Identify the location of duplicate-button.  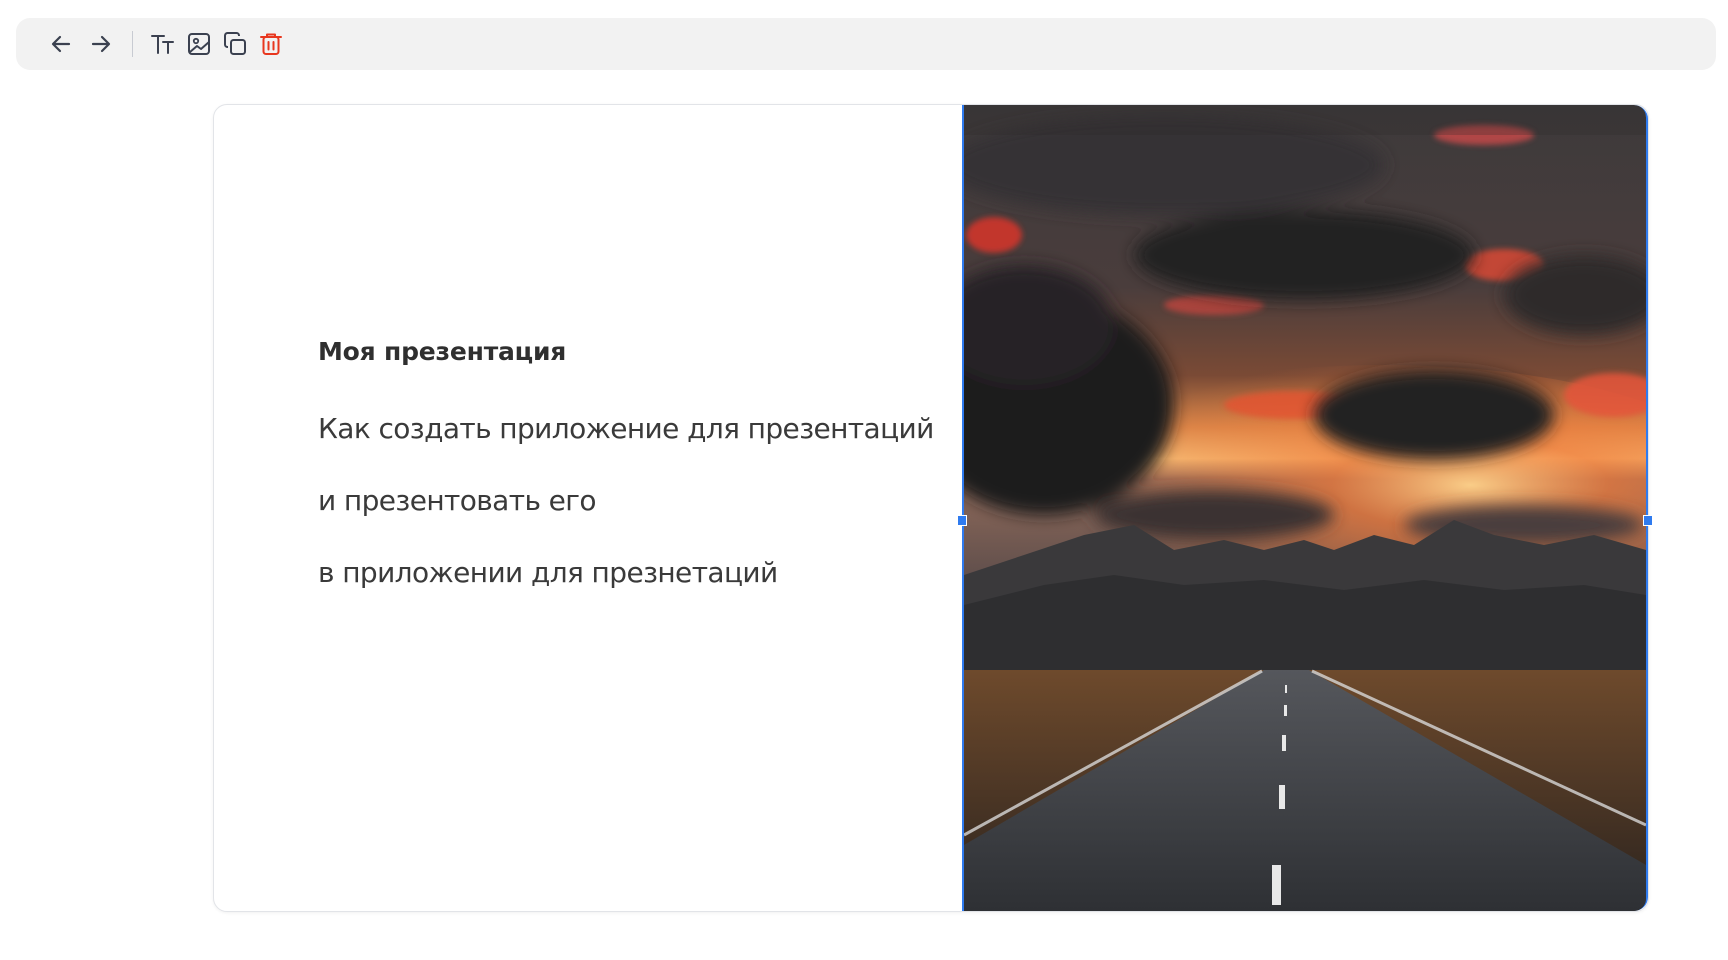
(235, 44).